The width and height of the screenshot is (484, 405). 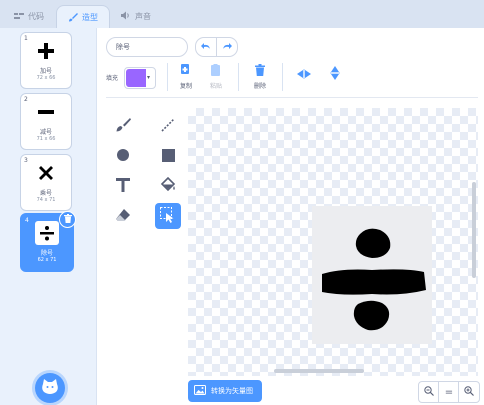 I want to click on tab-costumes-label: 造型, so click(x=90, y=17).